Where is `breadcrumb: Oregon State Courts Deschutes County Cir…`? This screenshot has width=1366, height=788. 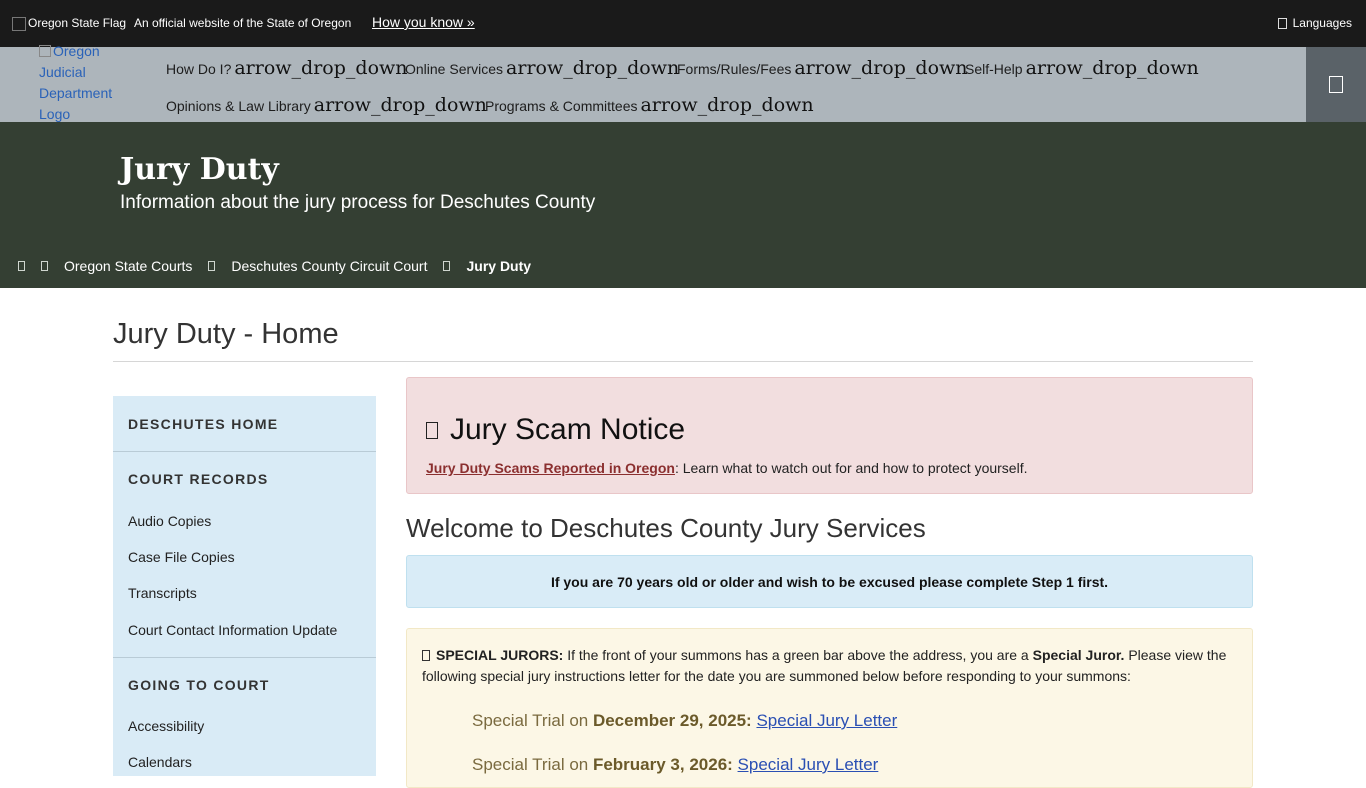 breadcrumb: Oregon State Courts Deschutes County Cir… is located at coordinates (274, 266).